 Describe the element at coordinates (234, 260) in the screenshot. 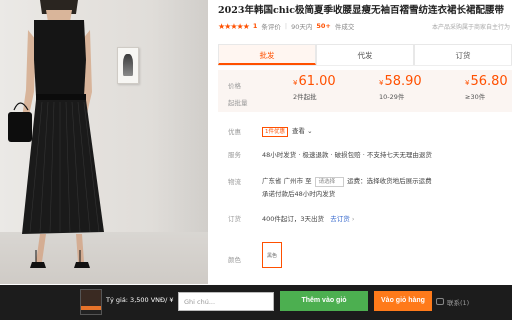

I see `color-label: 颜色` at that location.